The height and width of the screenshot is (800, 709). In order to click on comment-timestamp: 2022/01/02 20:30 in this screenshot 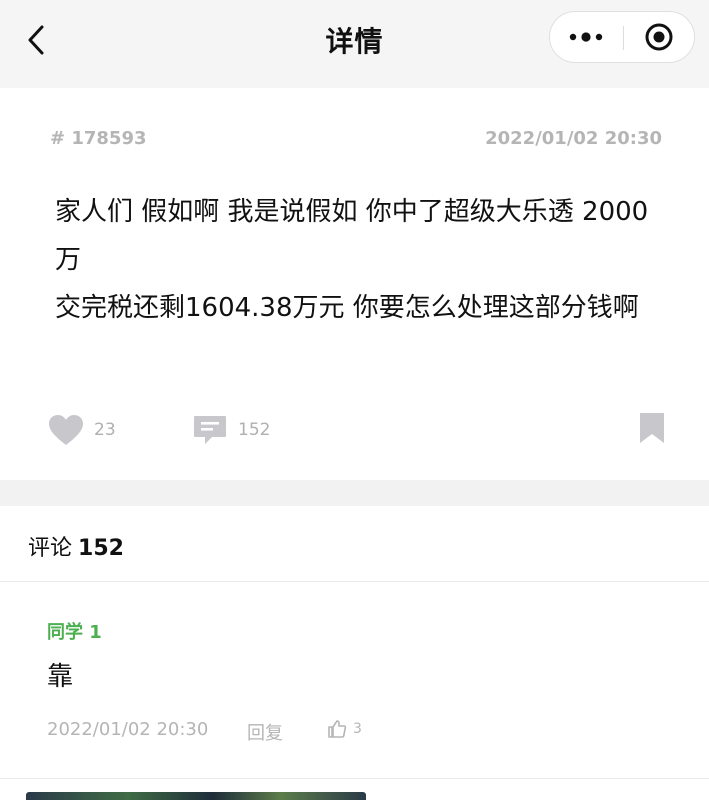, I will do `click(128, 729)`.